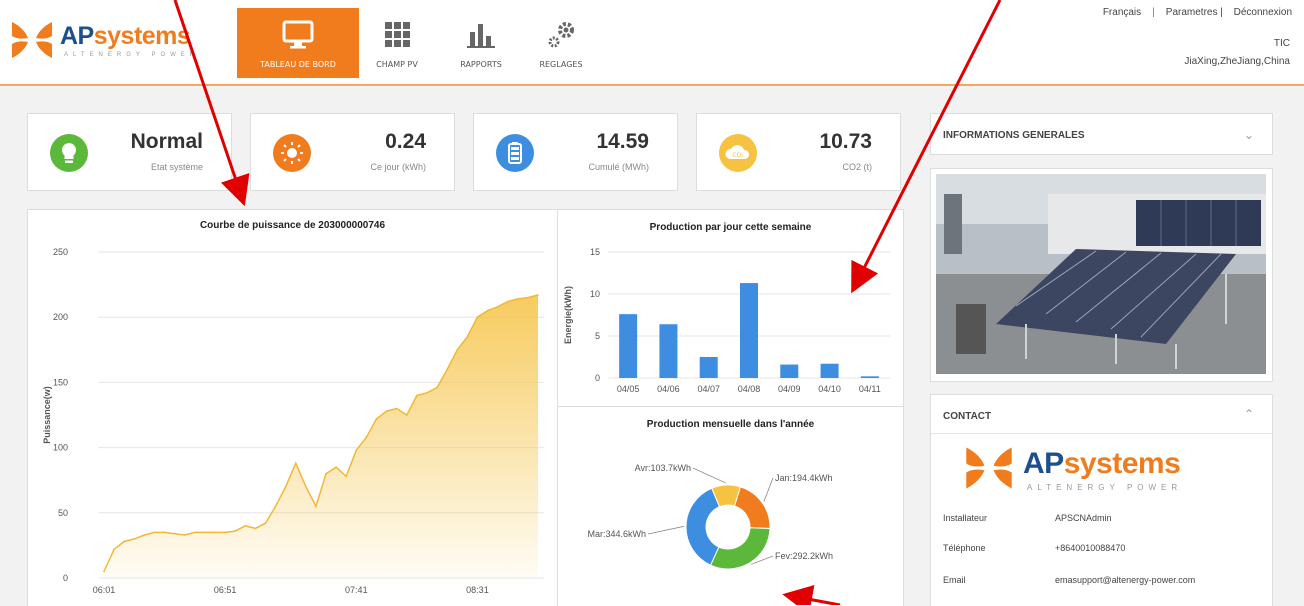  I want to click on tab-label: RAPPORTS, so click(481, 64).